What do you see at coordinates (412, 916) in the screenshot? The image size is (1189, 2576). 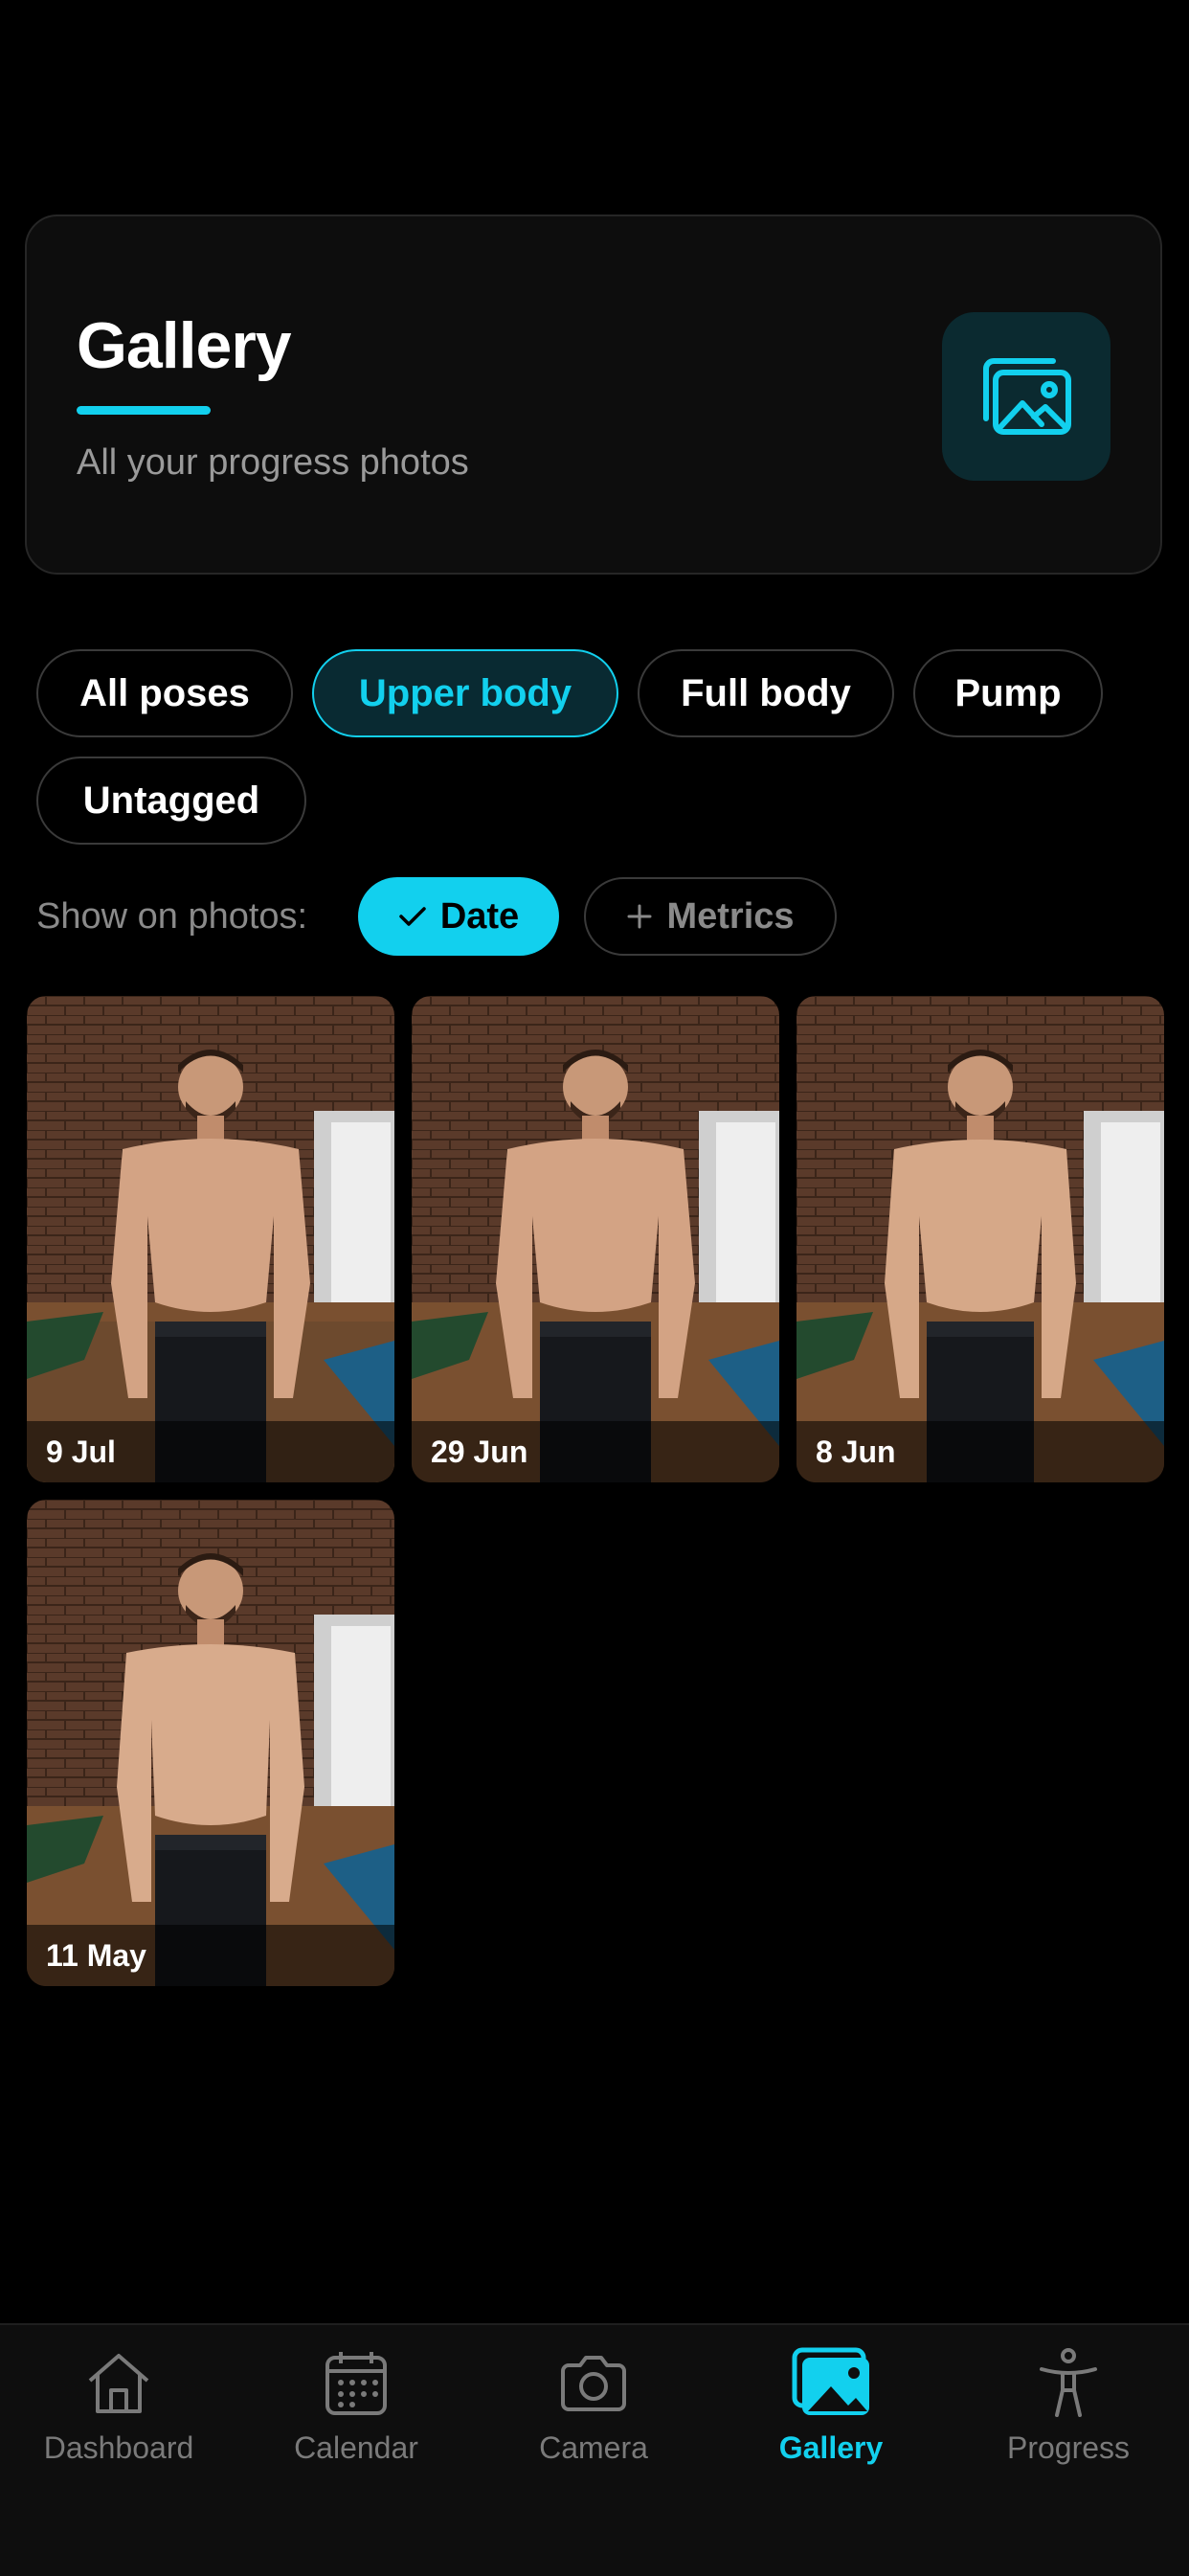 I see `check-icon` at bounding box center [412, 916].